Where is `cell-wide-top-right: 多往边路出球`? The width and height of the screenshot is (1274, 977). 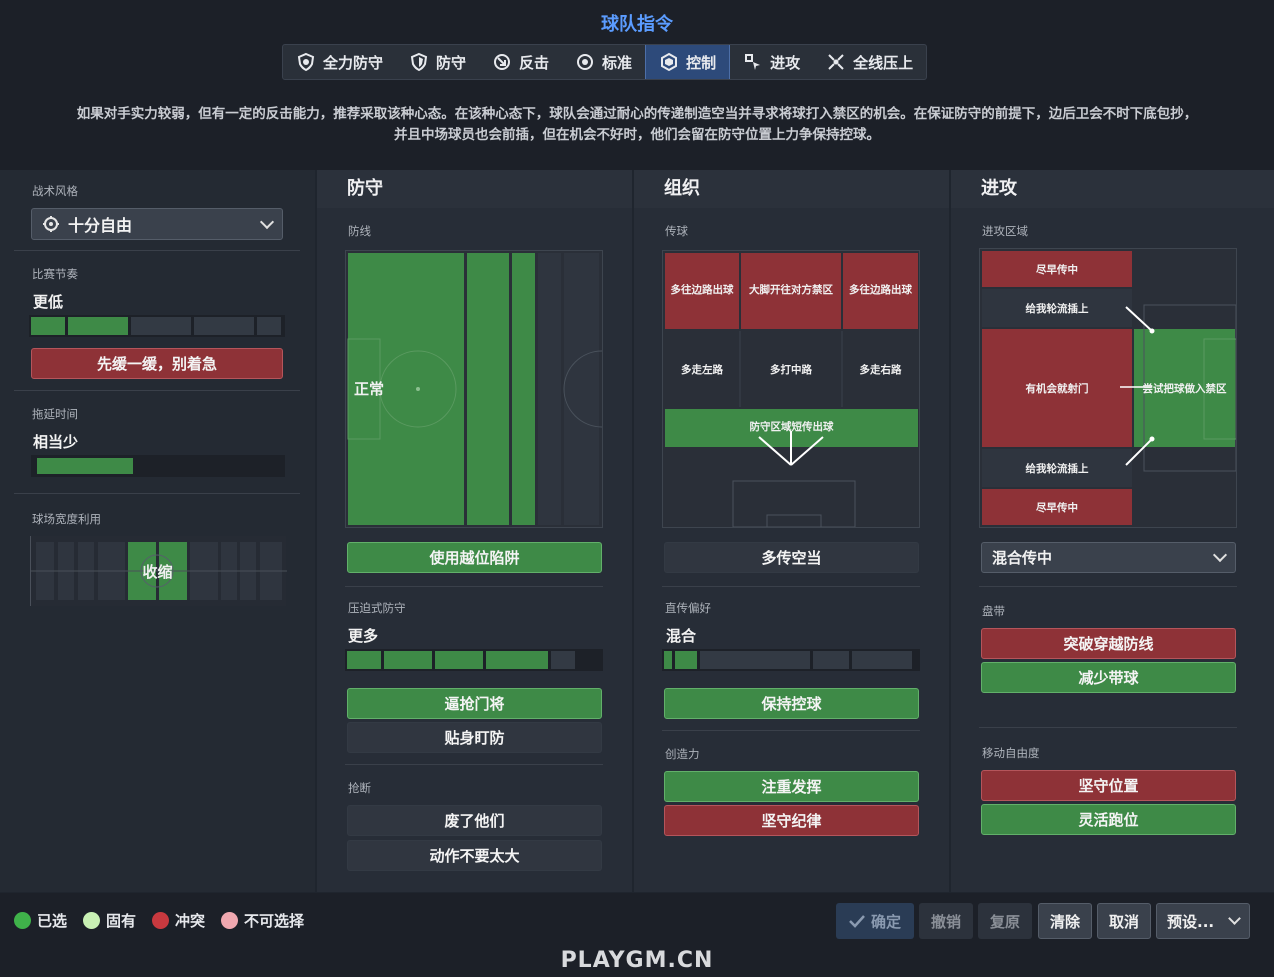 cell-wide-top-right: 多往边路出球 is located at coordinates (880, 289).